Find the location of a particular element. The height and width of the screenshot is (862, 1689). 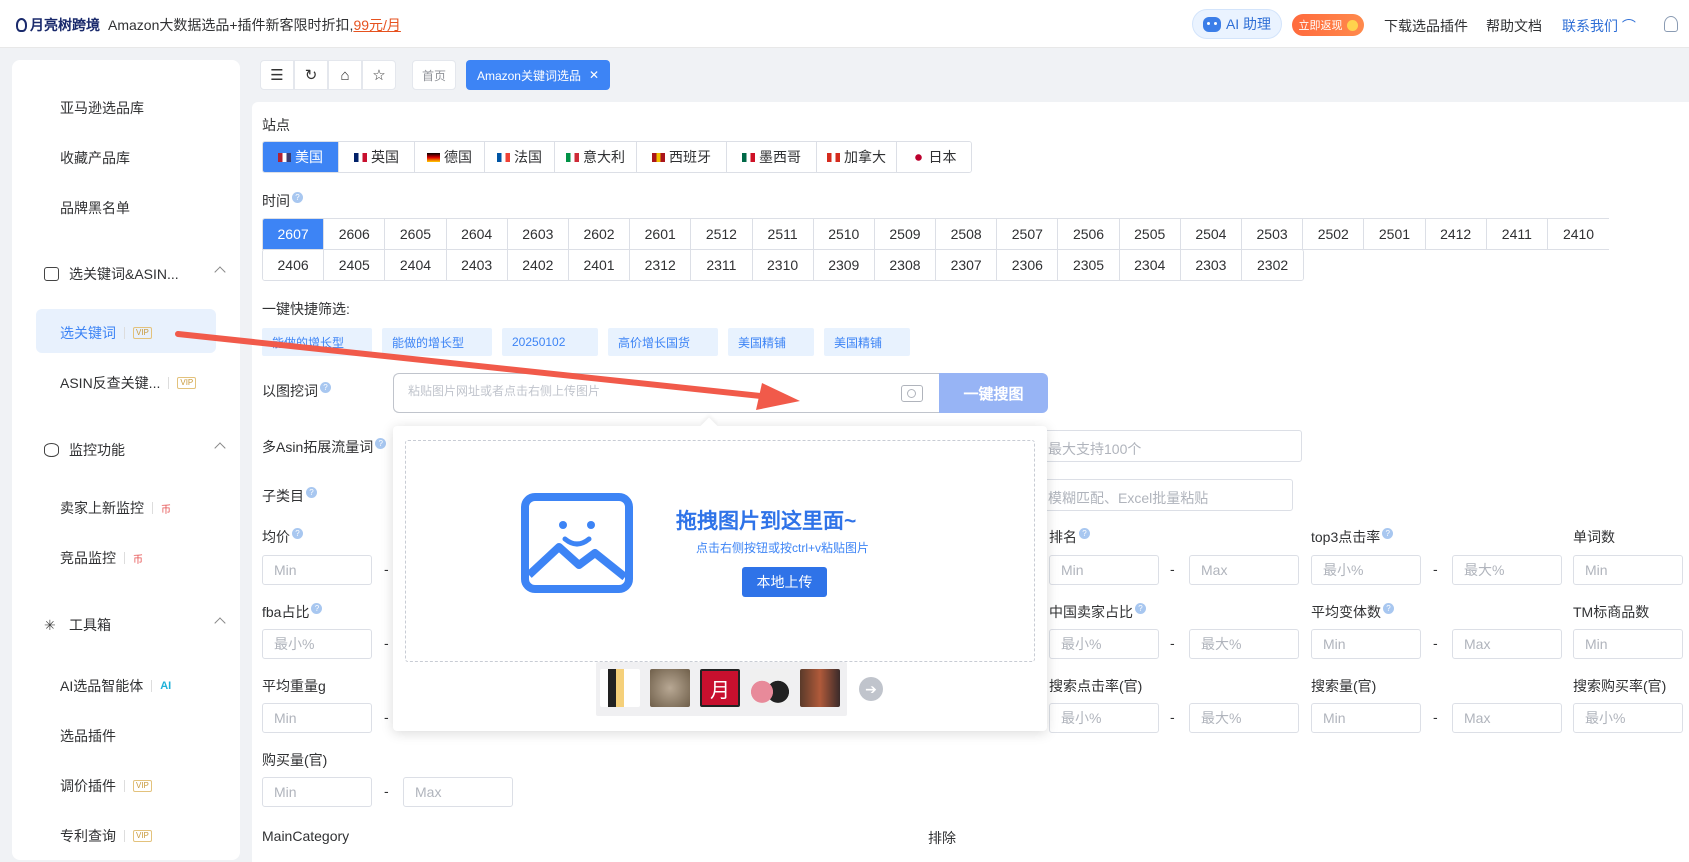

time-option: 2510 is located at coordinates (844, 234).